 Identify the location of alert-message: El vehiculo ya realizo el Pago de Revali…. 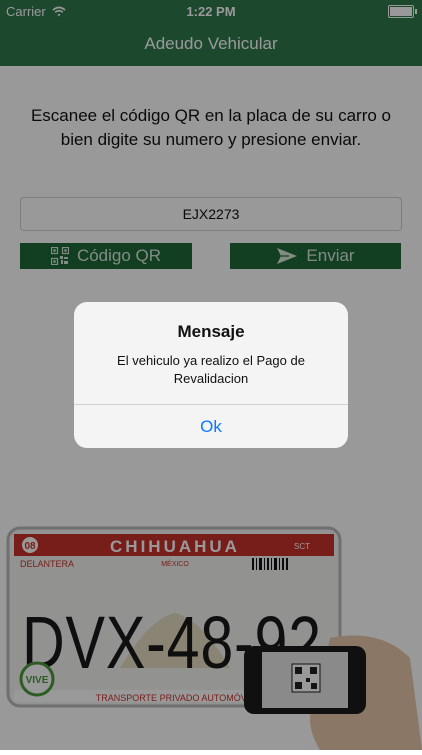
(211, 369).